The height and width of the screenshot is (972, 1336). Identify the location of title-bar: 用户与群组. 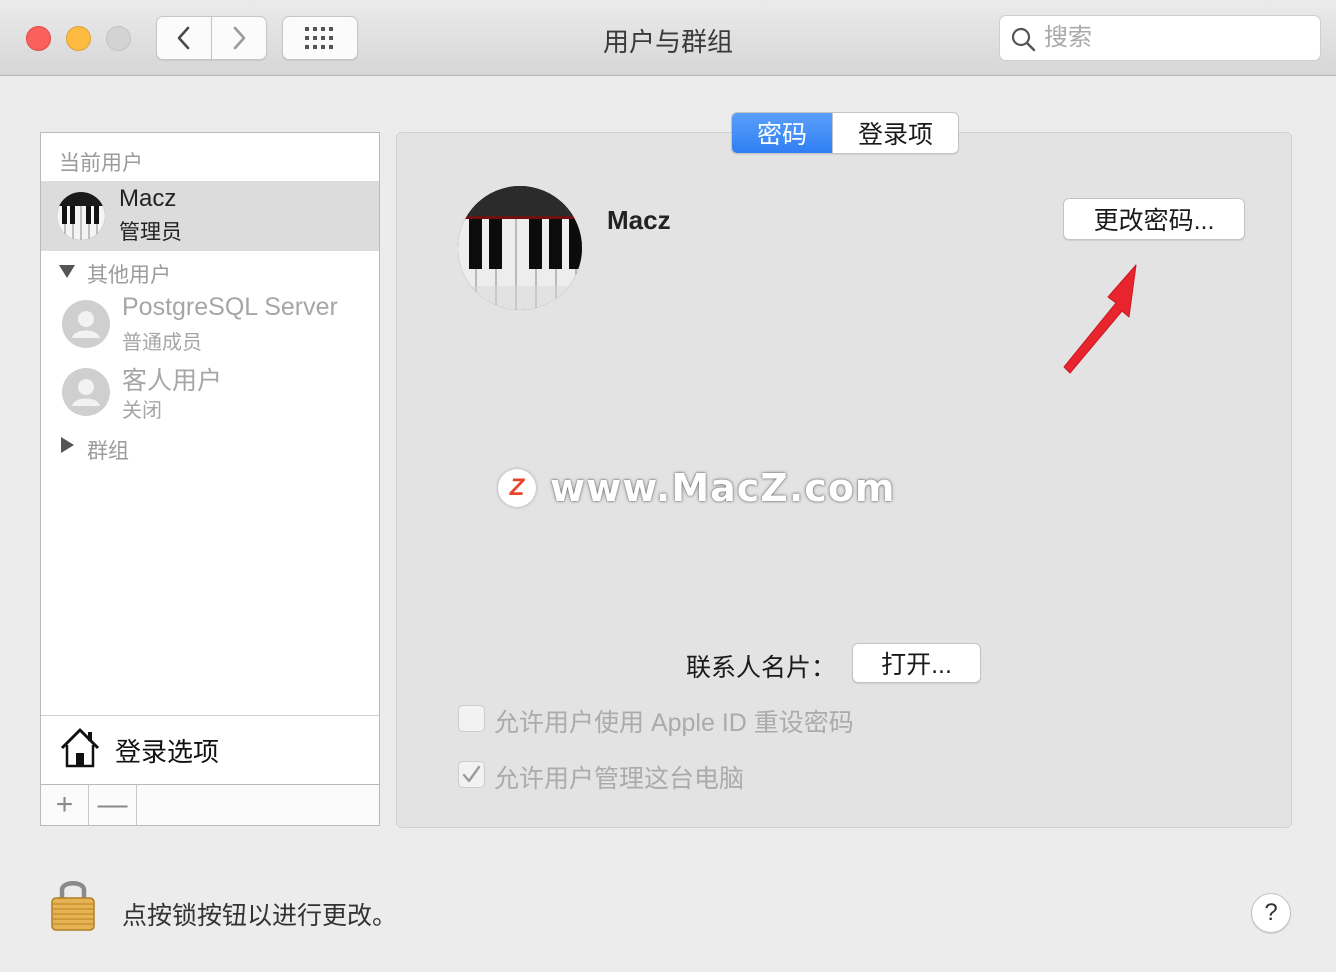
(668, 38).